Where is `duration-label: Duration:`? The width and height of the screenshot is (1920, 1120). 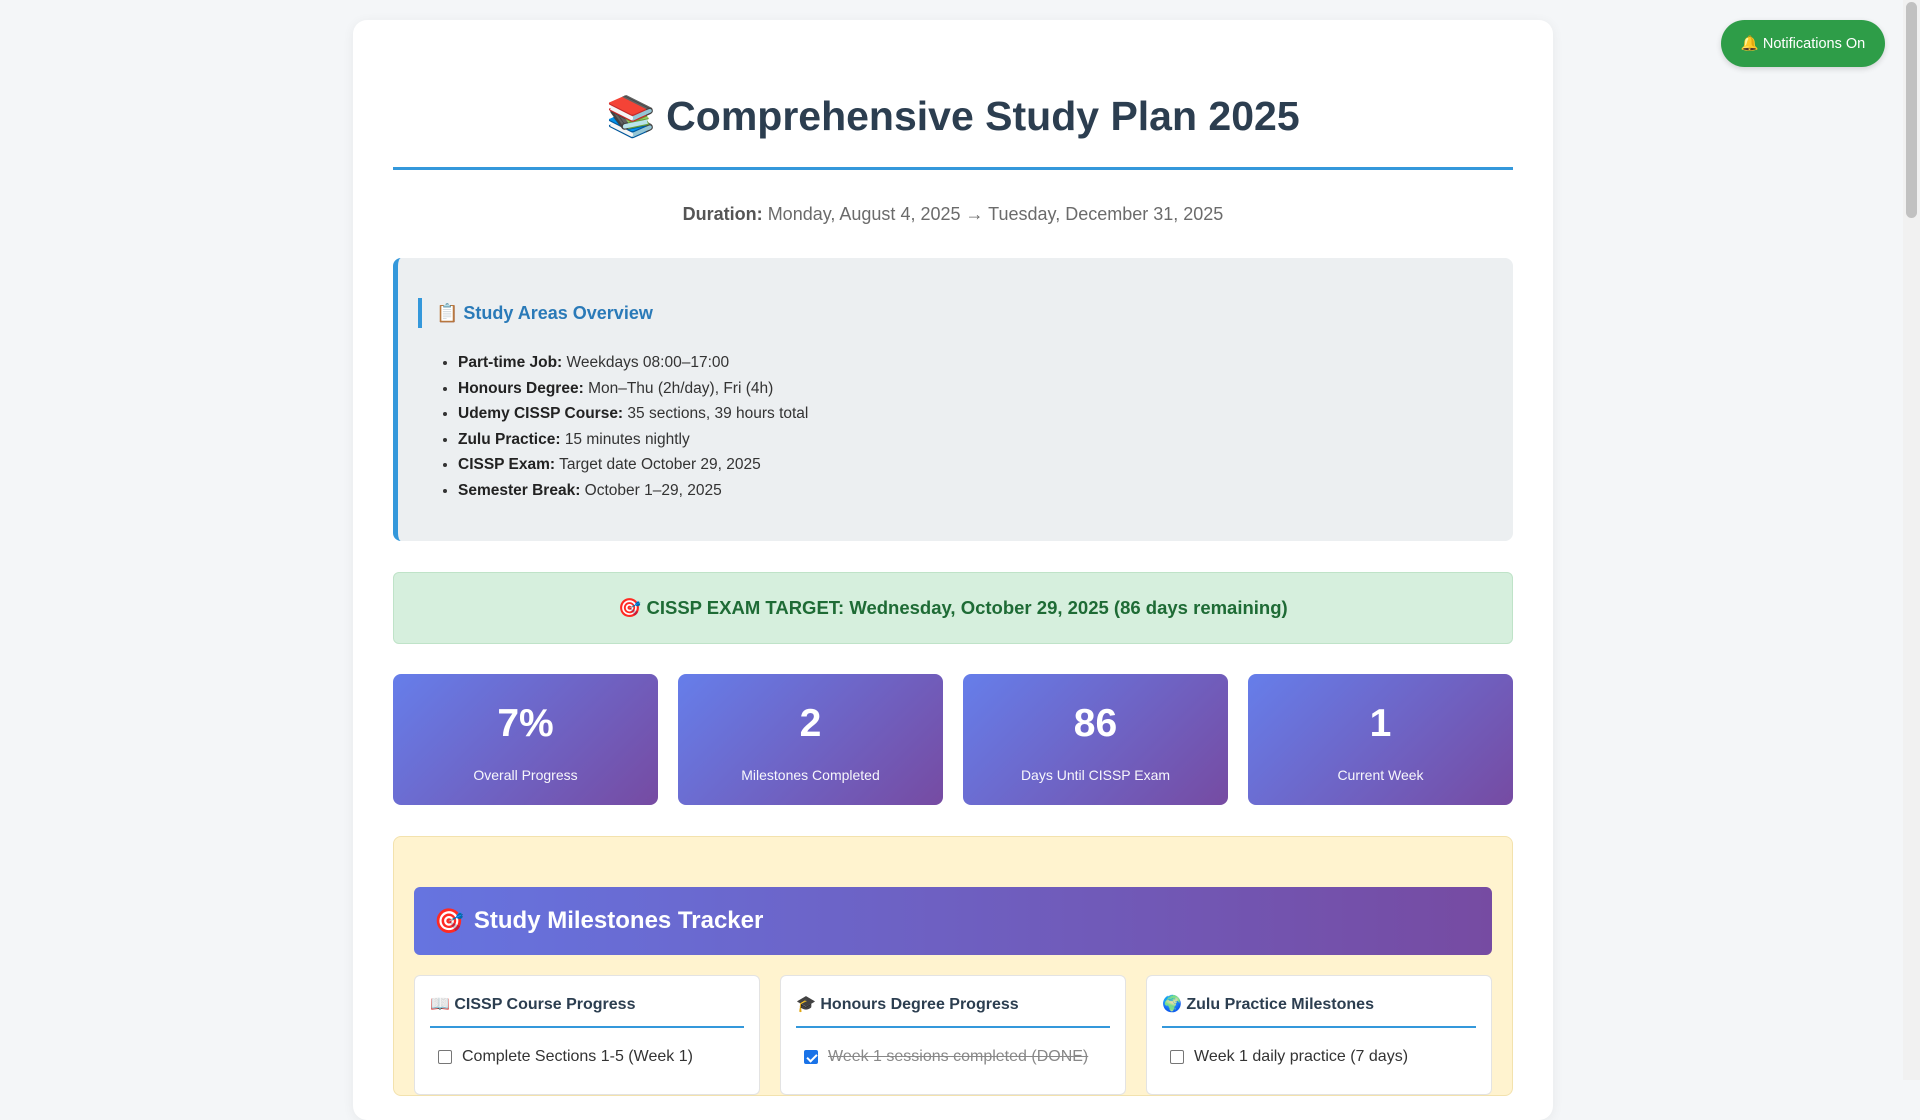 duration-label: Duration: is located at coordinates (722, 214).